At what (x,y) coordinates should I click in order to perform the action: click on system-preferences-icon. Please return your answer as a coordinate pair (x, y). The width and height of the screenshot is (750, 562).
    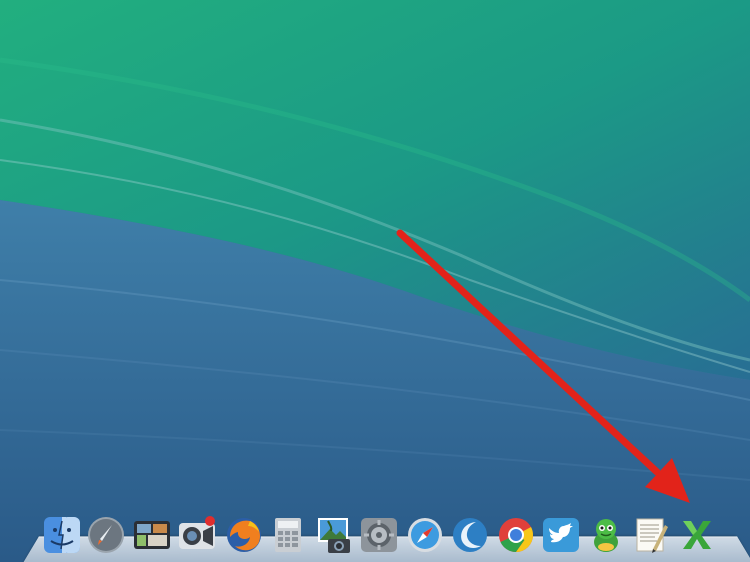
    Looking at the image, I should click on (379, 535).